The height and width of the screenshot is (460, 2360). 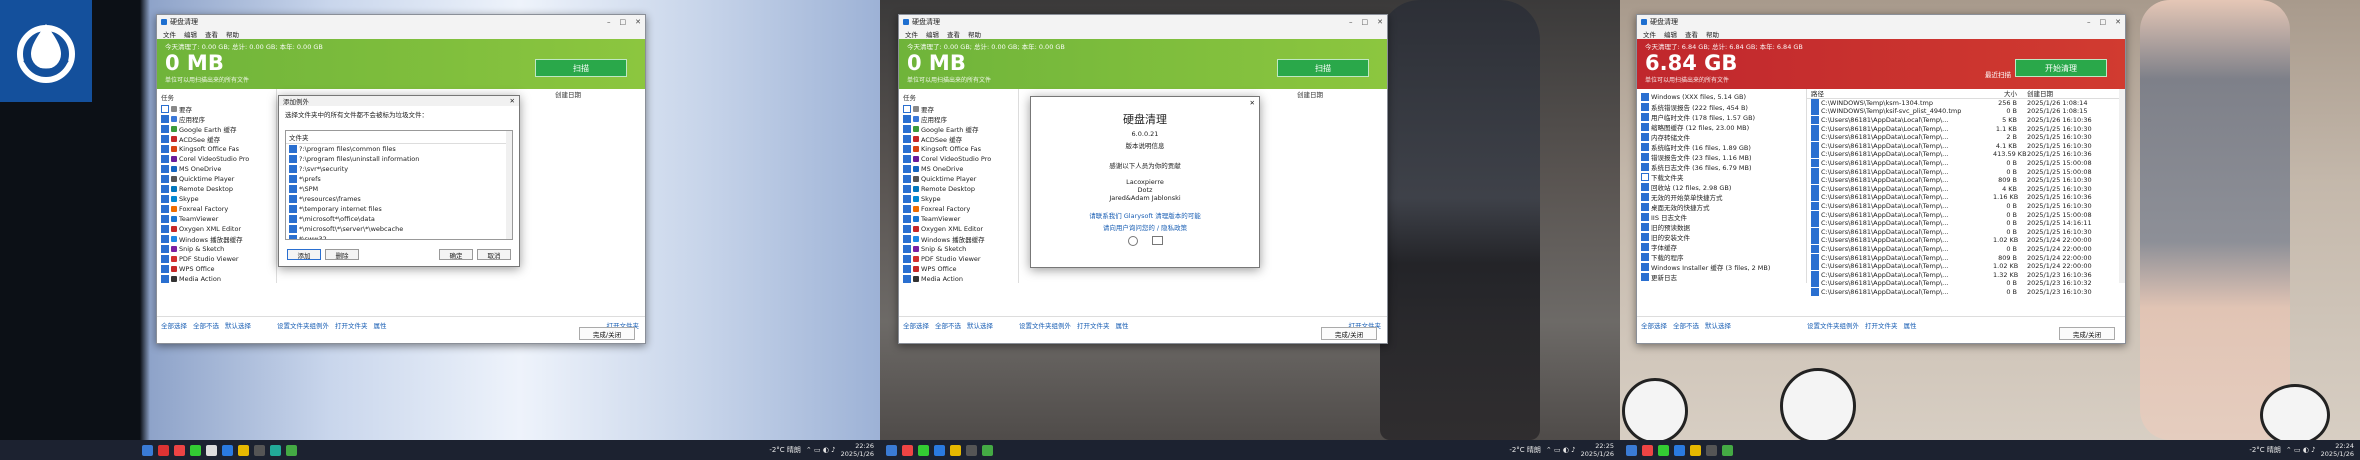 I want to click on table-scrollbar, so click(x=2122, y=186).